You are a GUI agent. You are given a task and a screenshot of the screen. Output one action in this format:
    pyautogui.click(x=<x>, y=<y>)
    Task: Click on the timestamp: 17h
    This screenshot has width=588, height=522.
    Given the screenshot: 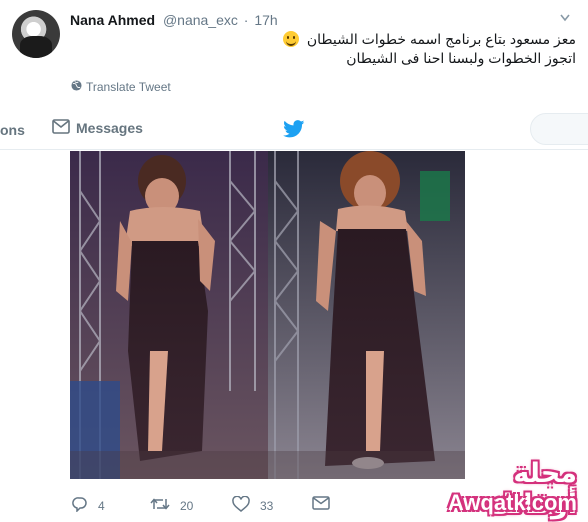 What is the action you would take?
    pyautogui.click(x=265, y=20)
    